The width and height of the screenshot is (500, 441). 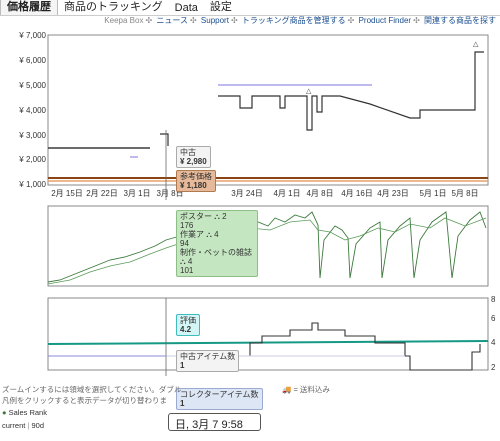 What do you see at coordinates (187, 270) in the screenshot?
I see `rank-value-magazine: 101` at bounding box center [187, 270].